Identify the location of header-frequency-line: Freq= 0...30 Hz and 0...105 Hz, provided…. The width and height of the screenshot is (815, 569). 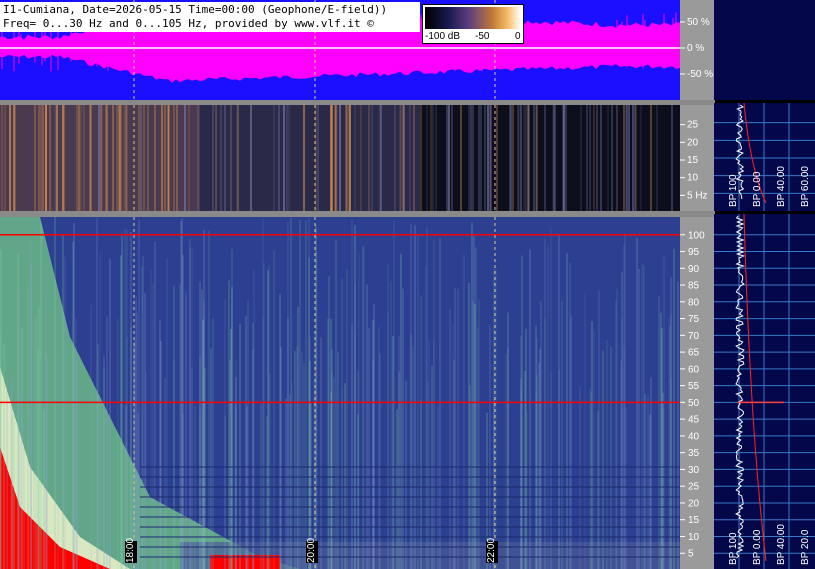
(188, 23).